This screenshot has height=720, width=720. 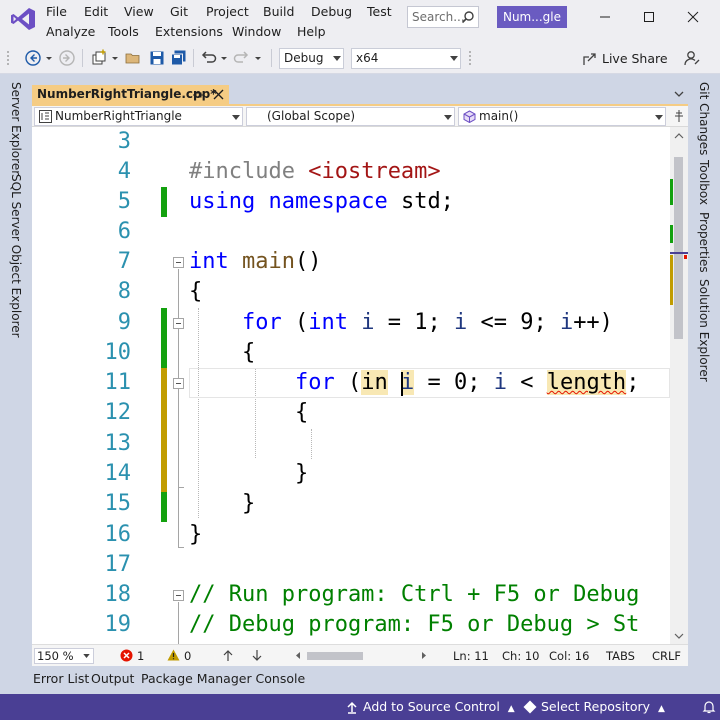 What do you see at coordinates (118, 503) in the screenshot?
I see `line-number: 15` at bounding box center [118, 503].